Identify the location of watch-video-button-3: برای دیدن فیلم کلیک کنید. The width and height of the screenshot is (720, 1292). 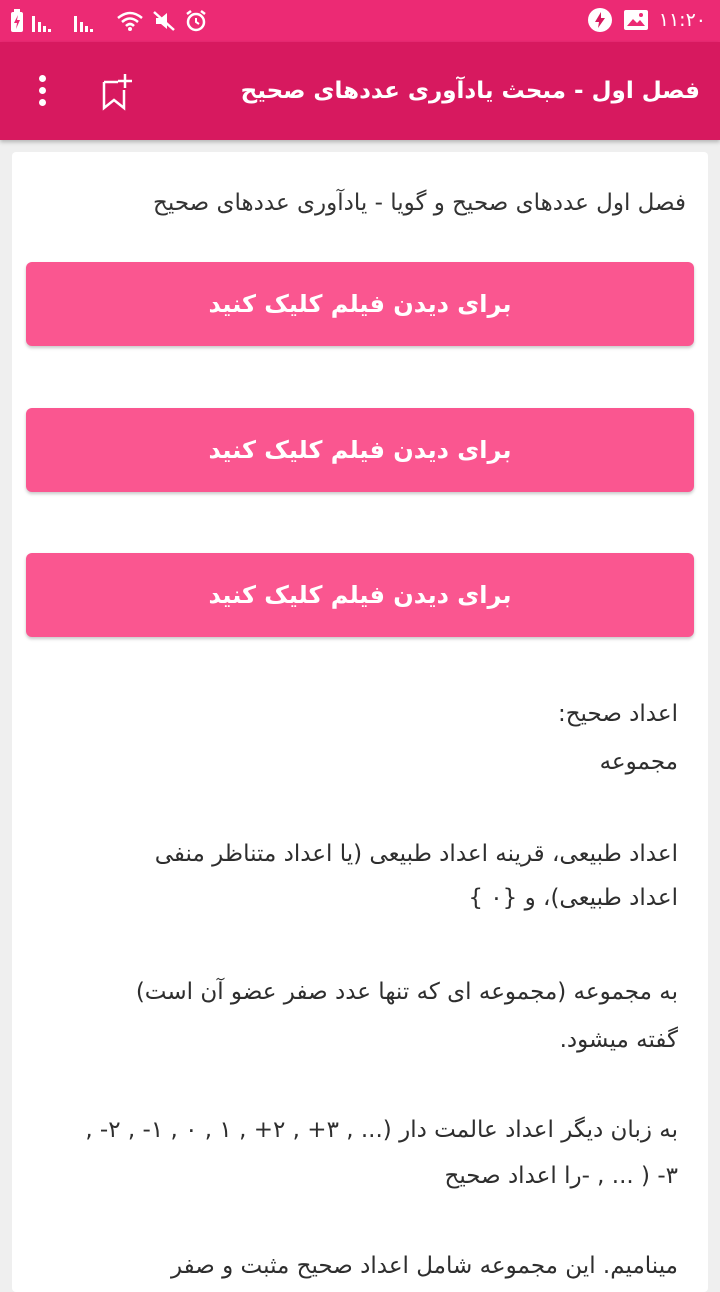
(360, 595).